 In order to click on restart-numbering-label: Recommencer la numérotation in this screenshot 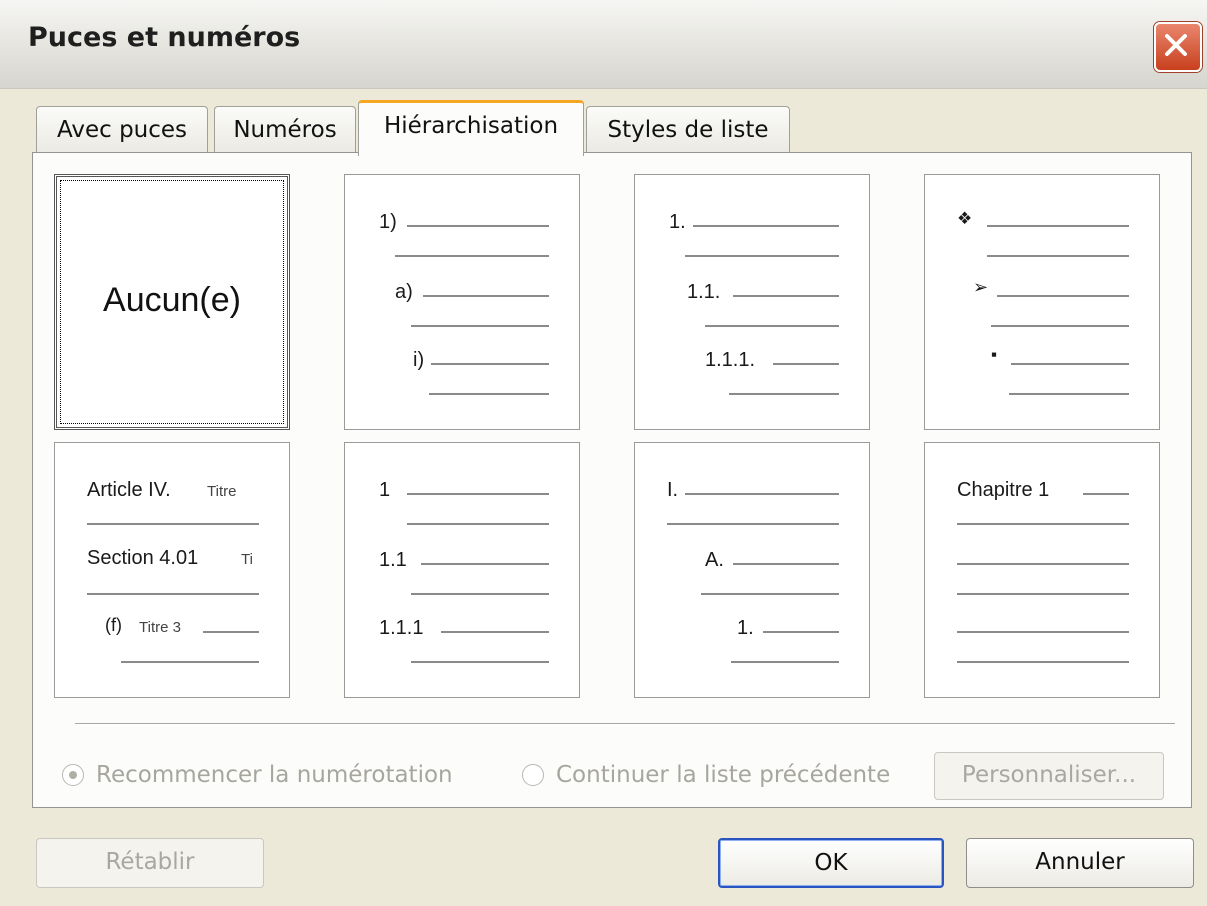, I will do `click(274, 775)`.